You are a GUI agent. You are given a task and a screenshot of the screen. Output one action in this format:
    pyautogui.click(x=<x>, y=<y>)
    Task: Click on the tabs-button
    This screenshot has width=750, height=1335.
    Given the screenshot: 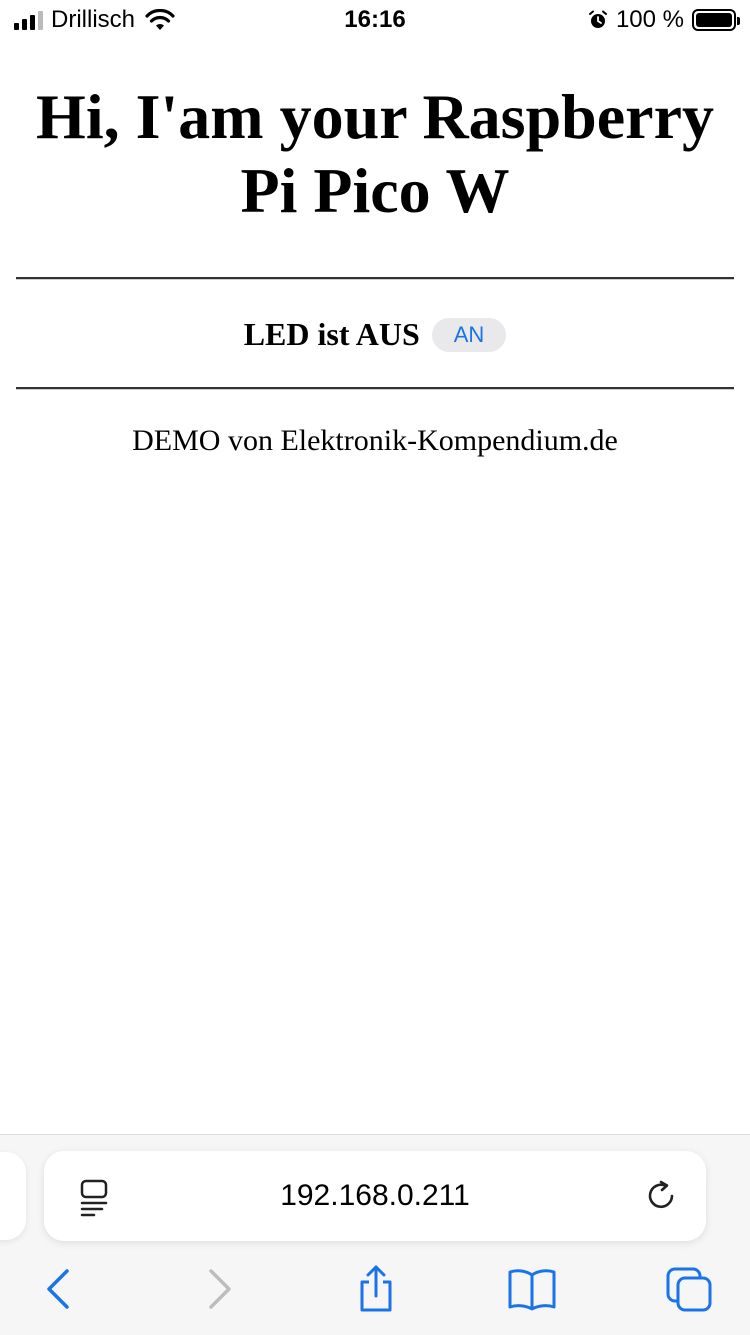 What is the action you would take?
    pyautogui.click(x=690, y=1289)
    